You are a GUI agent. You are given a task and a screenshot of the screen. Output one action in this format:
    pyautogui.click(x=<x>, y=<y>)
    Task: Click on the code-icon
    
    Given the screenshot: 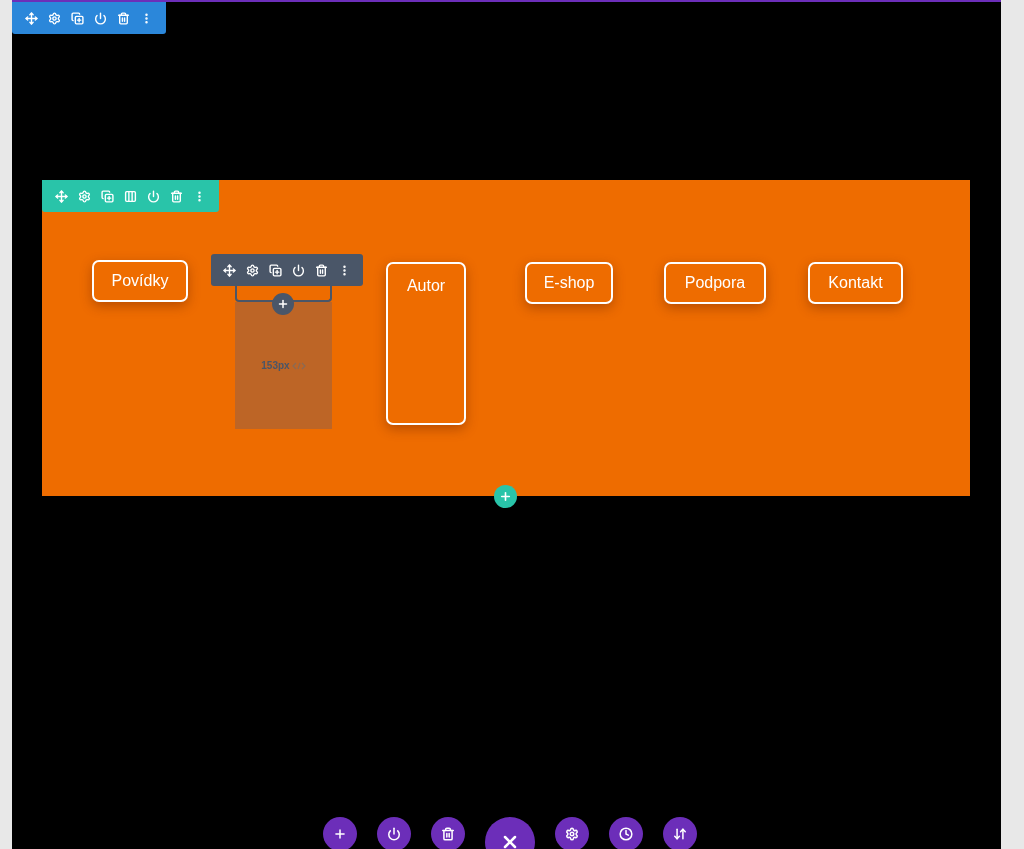 What is the action you would take?
    pyautogui.click(x=298, y=365)
    